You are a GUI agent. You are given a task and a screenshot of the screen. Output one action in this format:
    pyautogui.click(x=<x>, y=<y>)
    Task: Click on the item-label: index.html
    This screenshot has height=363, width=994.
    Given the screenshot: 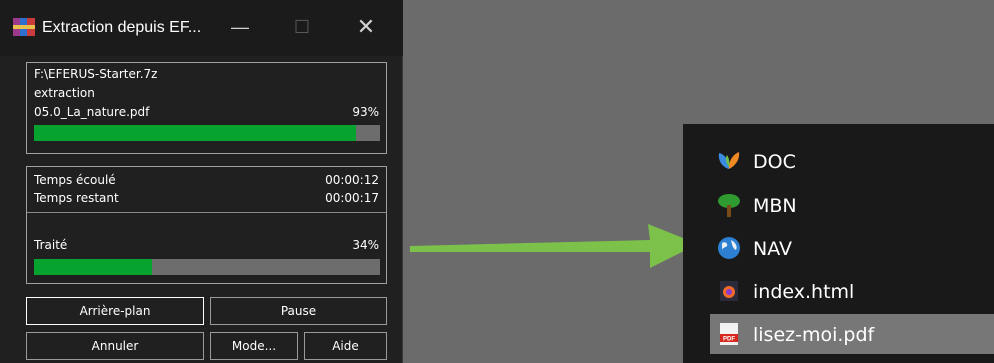 What is the action you would take?
    pyautogui.click(x=804, y=292)
    